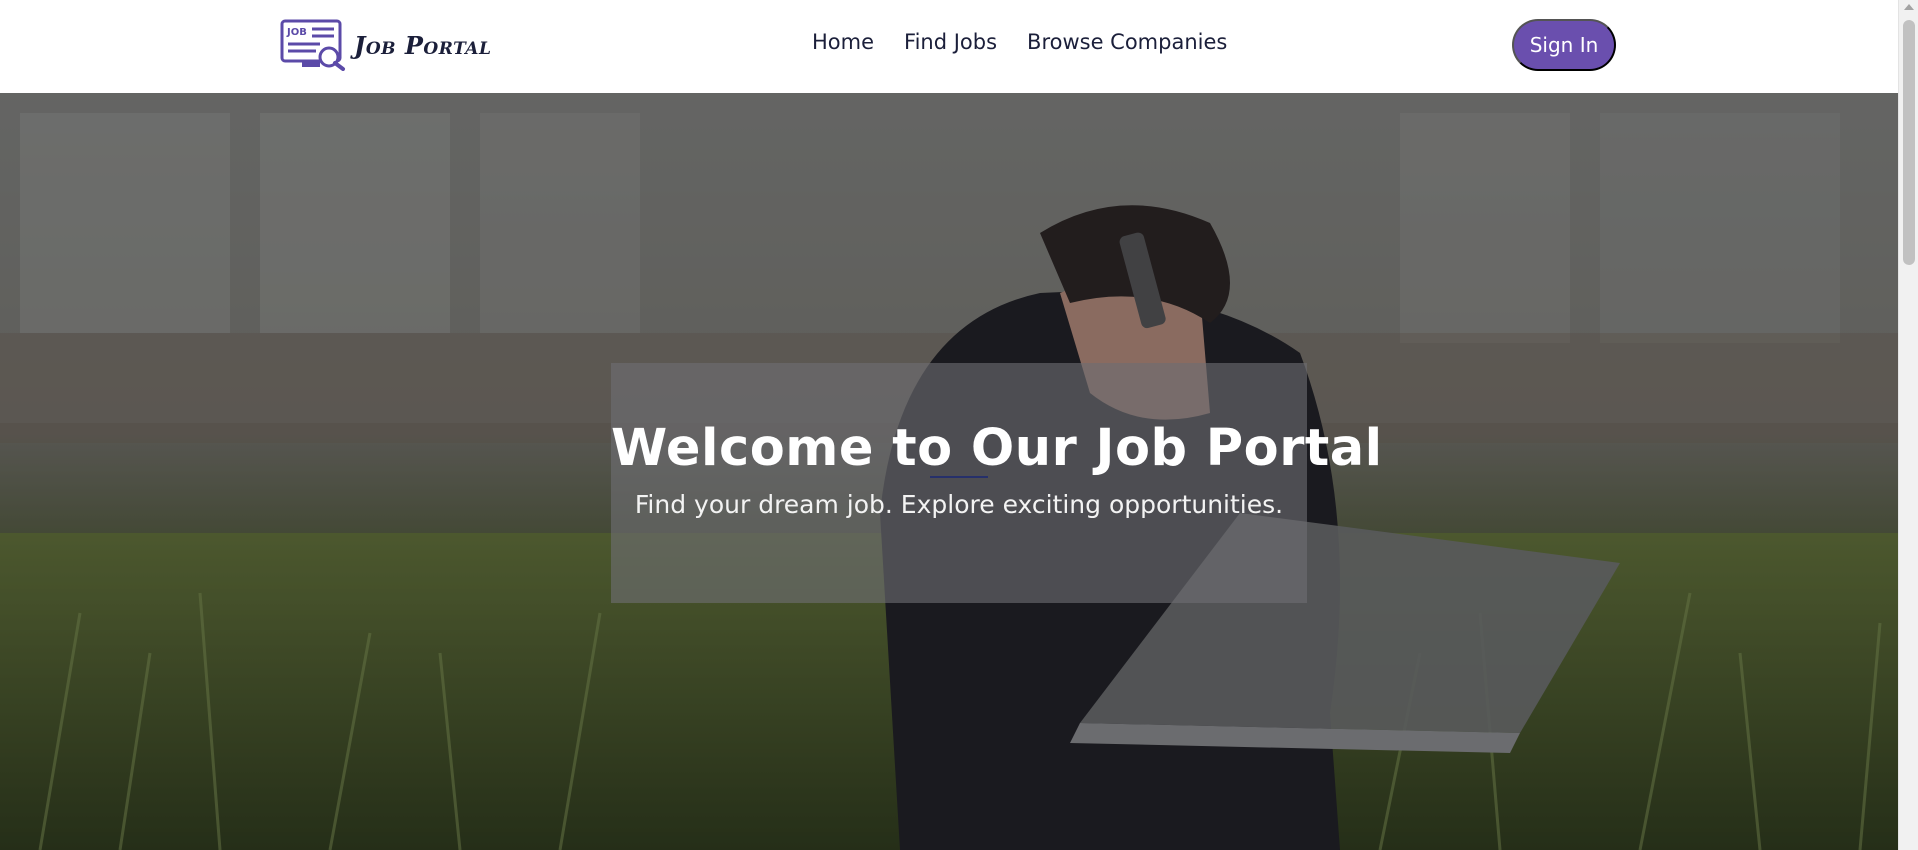 The width and height of the screenshot is (1918, 850). Describe the element at coordinates (423, 45) in the screenshot. I see `brand-name: Job Portal` at that location.